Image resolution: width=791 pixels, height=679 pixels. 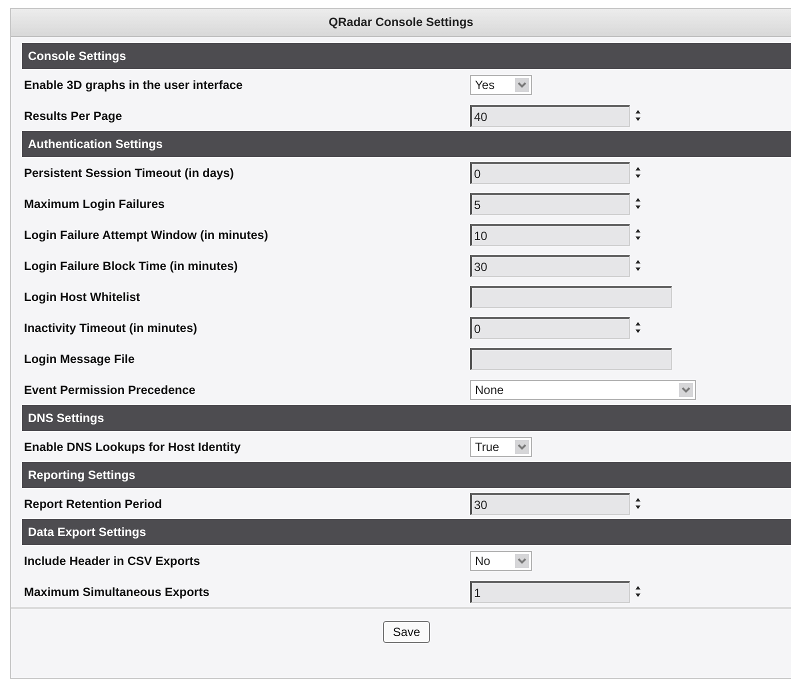 I want to click on setting-label: Report Retention Period, so click(x=93, y=503).